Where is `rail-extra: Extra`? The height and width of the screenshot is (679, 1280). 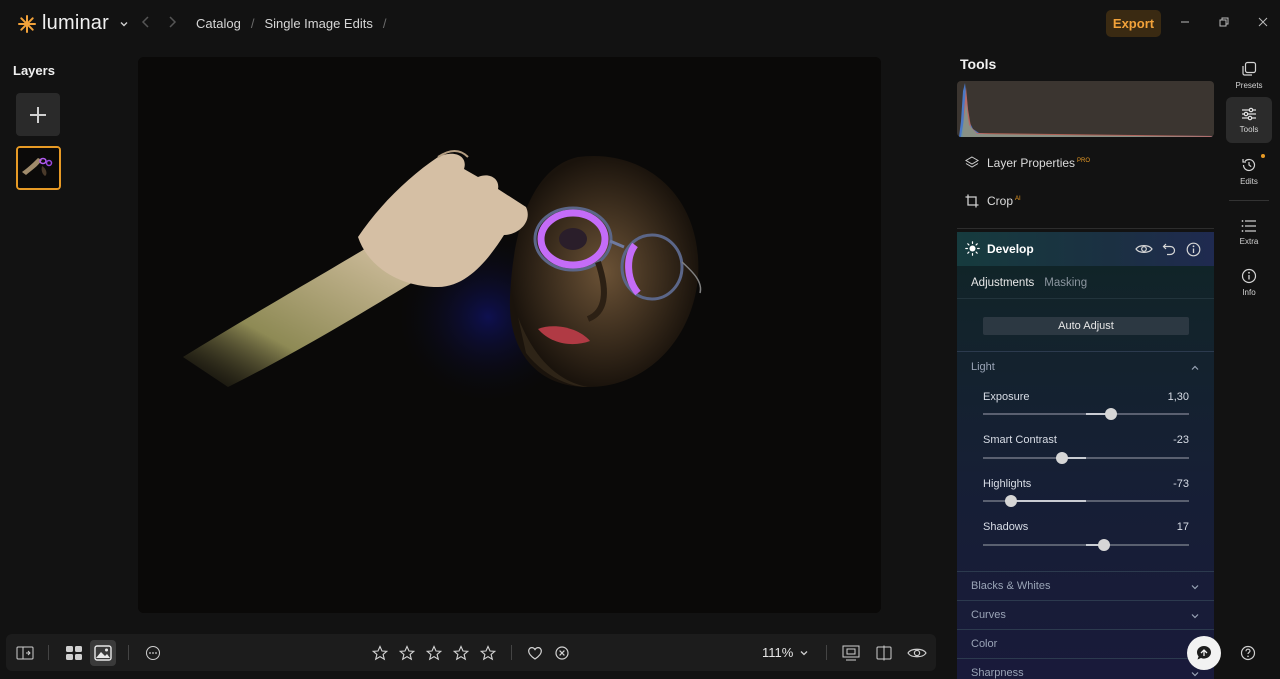
rail-extra: Extra is located at coordinates (1249, 232).